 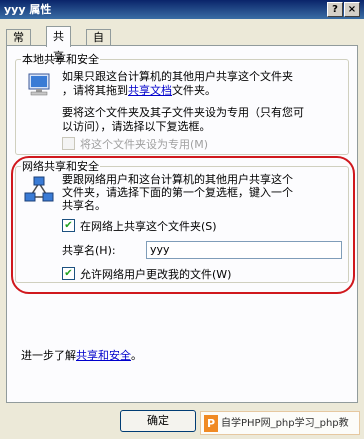 What do you see at coordinates (352, 9) in the screenshot?
I see `close-button: ×` at bounding box center [352, 9].